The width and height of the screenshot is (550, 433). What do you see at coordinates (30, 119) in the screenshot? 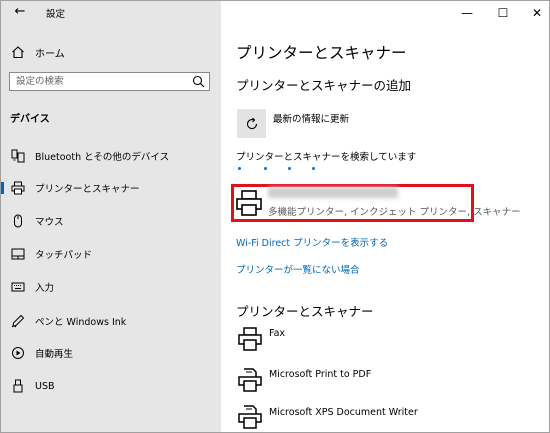
I see `section-title: デバイス` at bounding box center [30, 119].